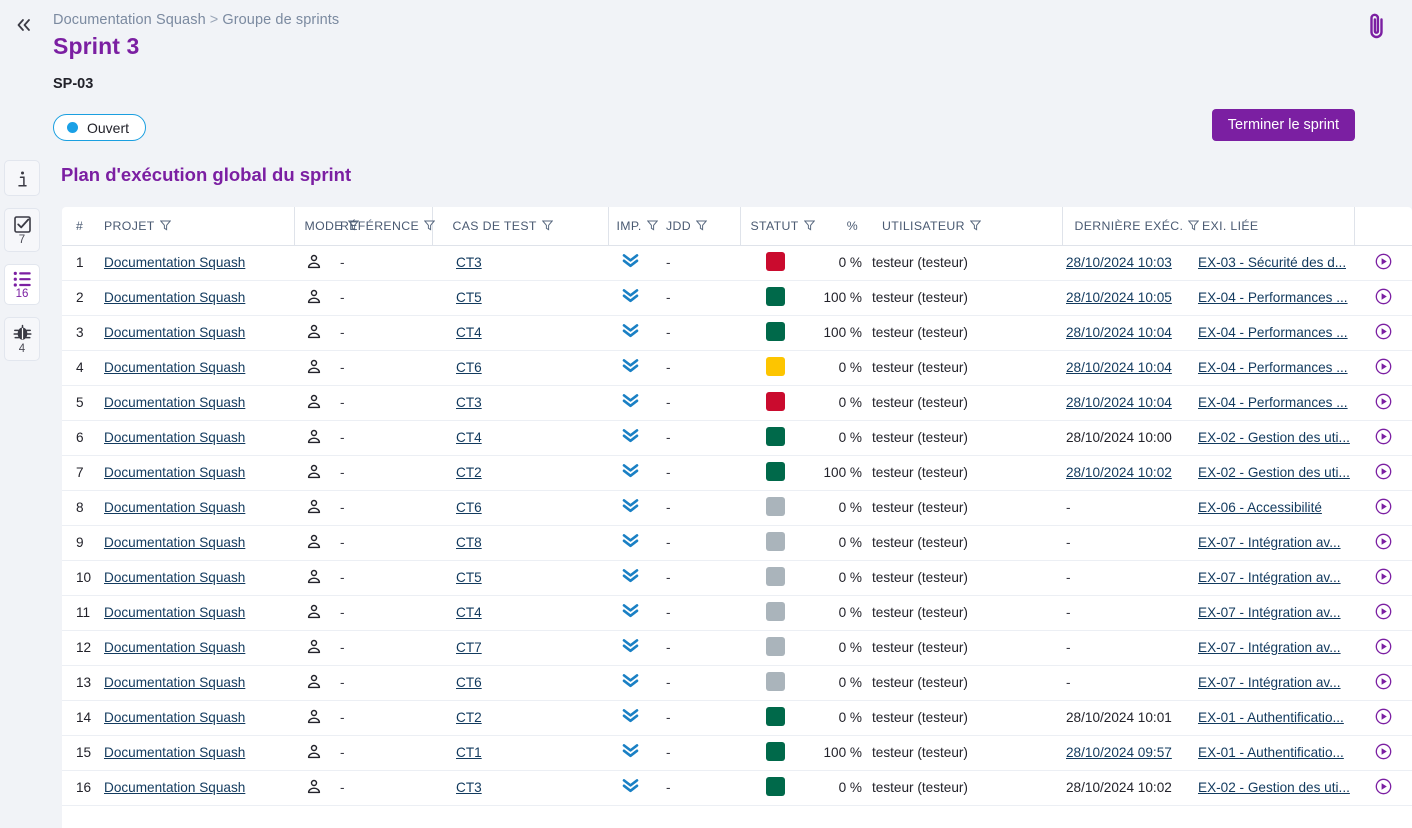  Describe the element at coordinates (1119, 472) in the screenshot. I see `cell-last-execution-link: 28/10/2024 10:02` at that location.